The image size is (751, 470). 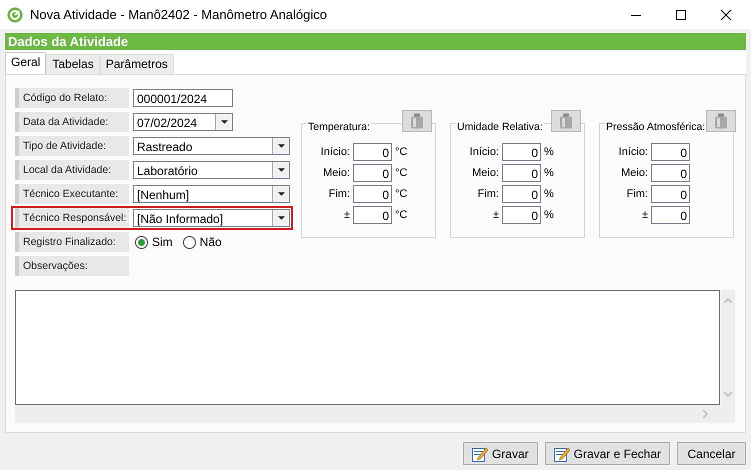 I want to click on radio-button: Não, so click(x=202, y=242).